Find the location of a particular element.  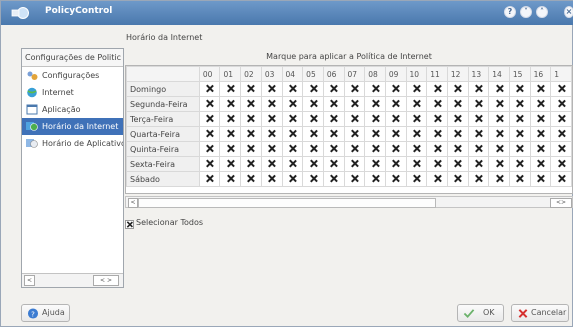

hour-column-header: 04 is located at coordinates (292, 74).